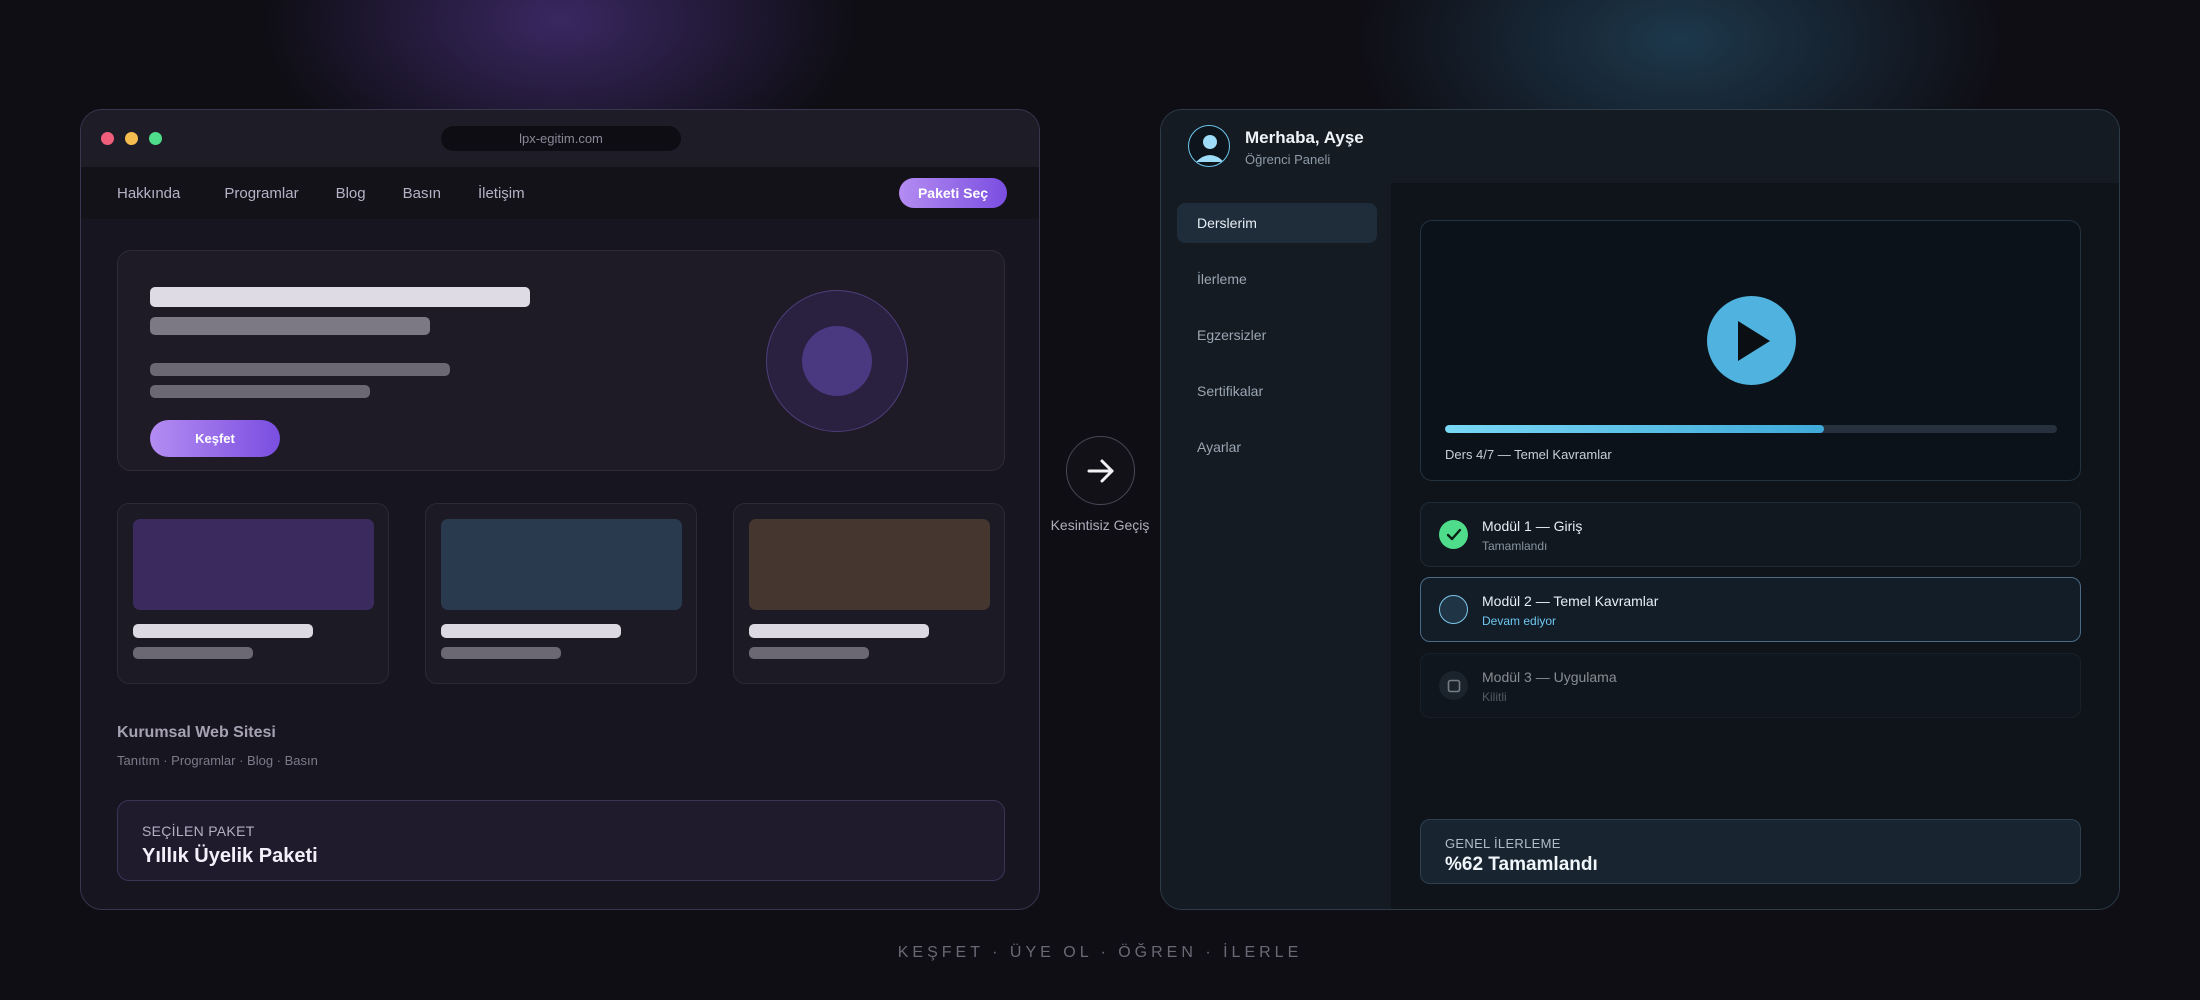 Image resolution: width=2200 pixels, height=1000 pixels. I want to click on address-bar: lpx-egitim.com, so click(561, 138).